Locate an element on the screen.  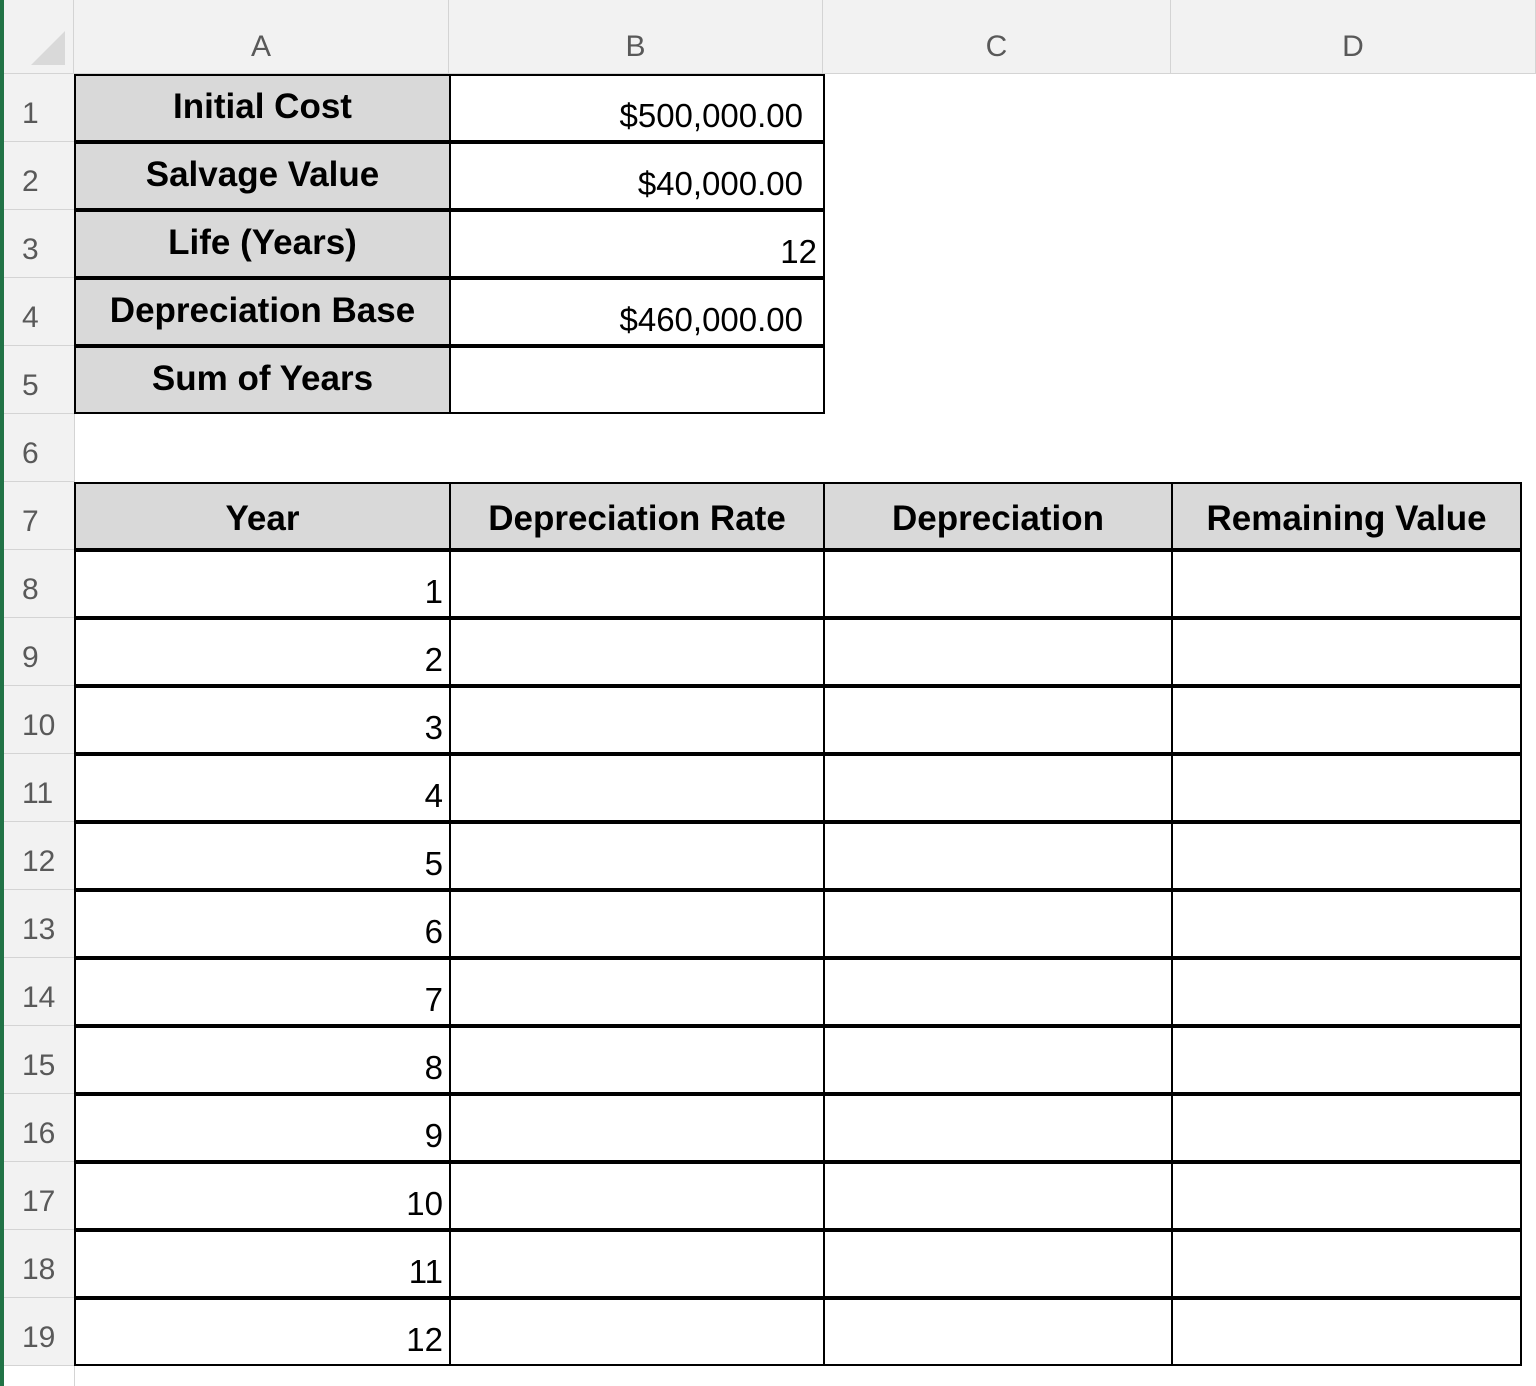
year-cell: 10 is located at coordinates (262, 1196).